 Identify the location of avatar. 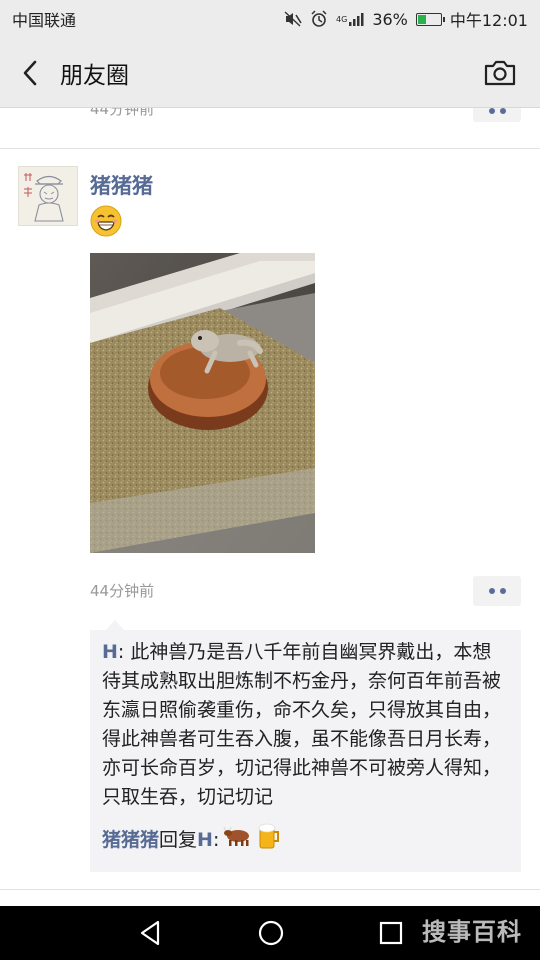
(48, 196).